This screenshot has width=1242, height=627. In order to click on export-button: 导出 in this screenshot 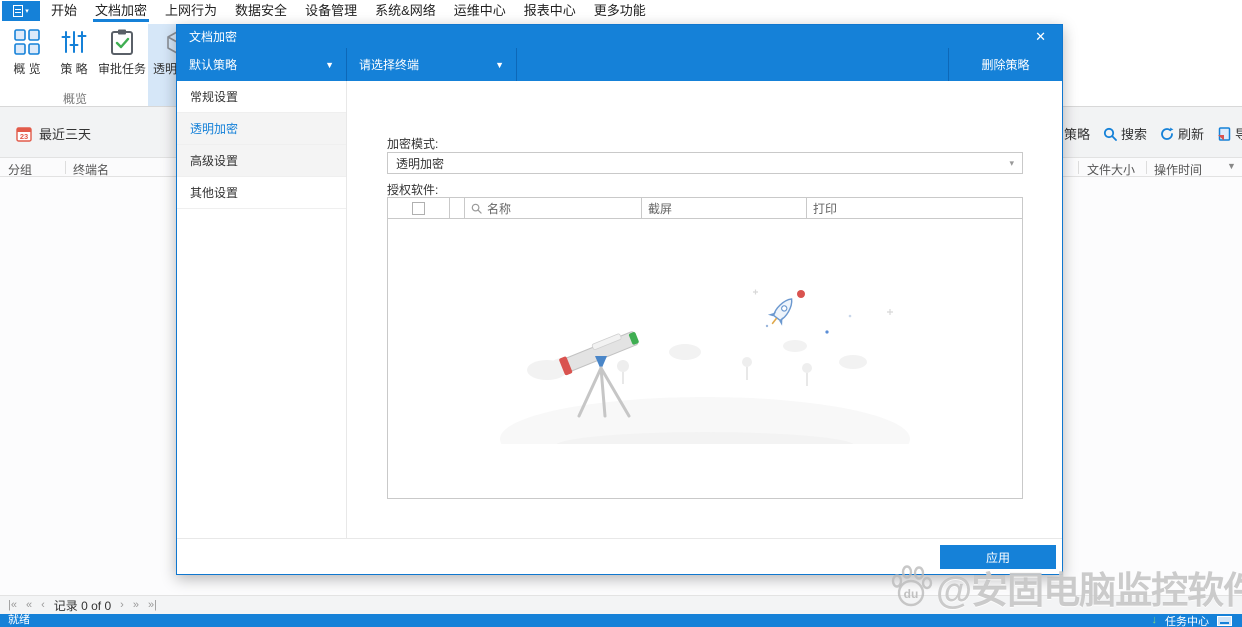, I will do `click(1229, 133)`.